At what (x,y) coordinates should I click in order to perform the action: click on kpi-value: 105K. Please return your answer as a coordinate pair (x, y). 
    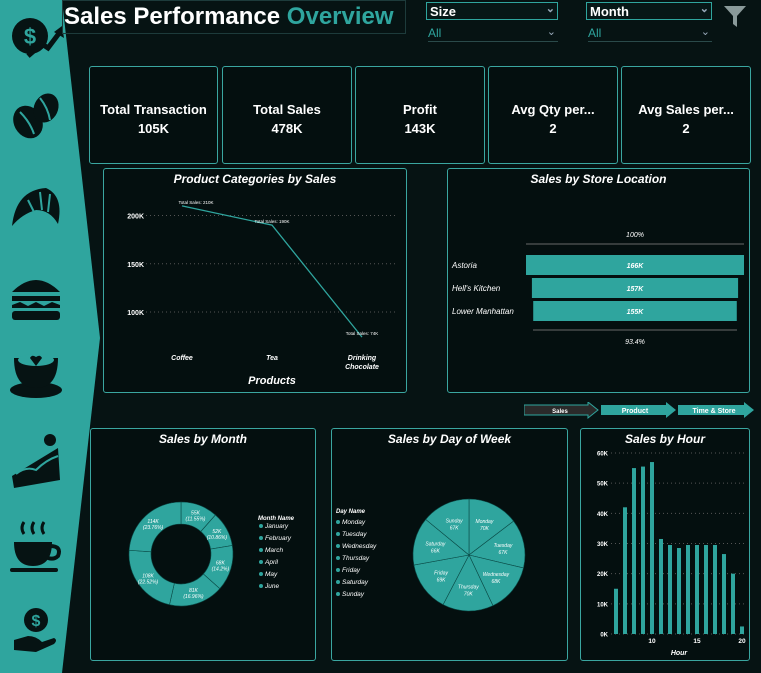
    Looking at the image, I should click on (153, 128).